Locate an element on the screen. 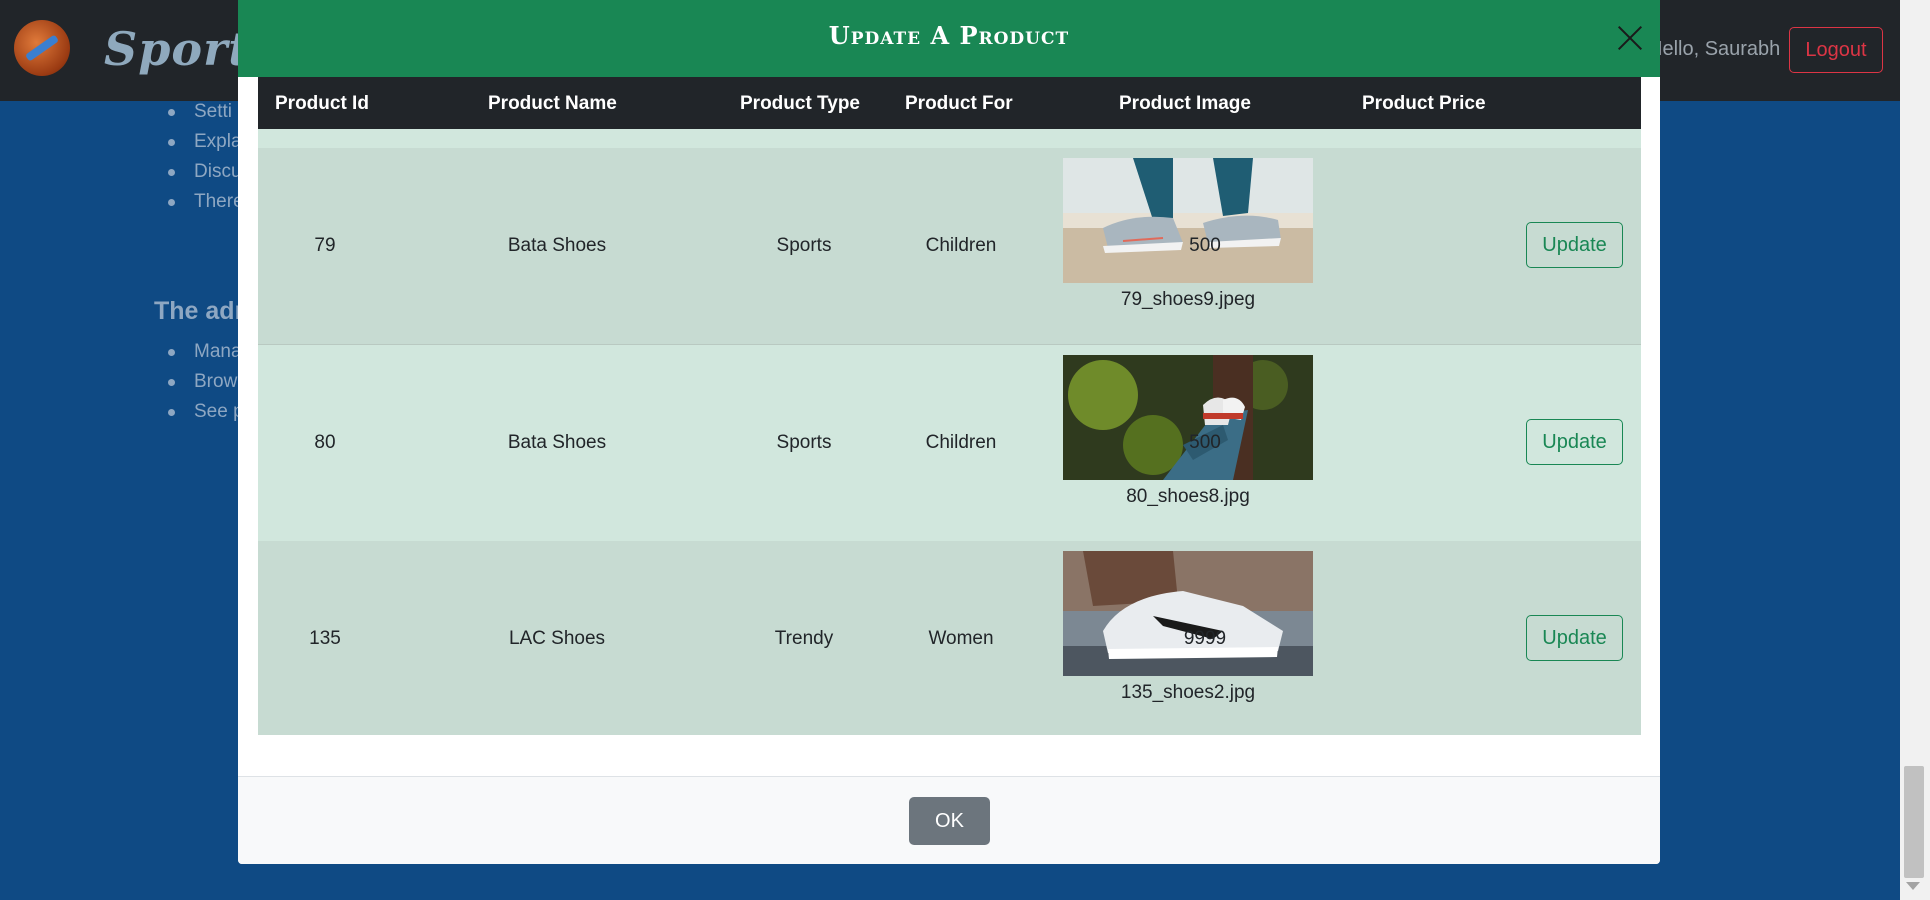  header-product-id: Product Id is located at coordinates (322, 103).